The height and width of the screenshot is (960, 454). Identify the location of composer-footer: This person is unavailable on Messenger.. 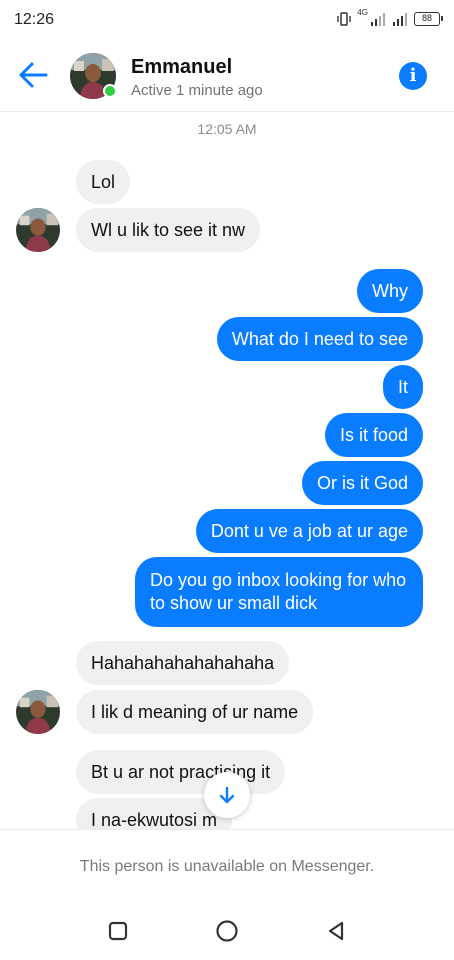
(227, 865).